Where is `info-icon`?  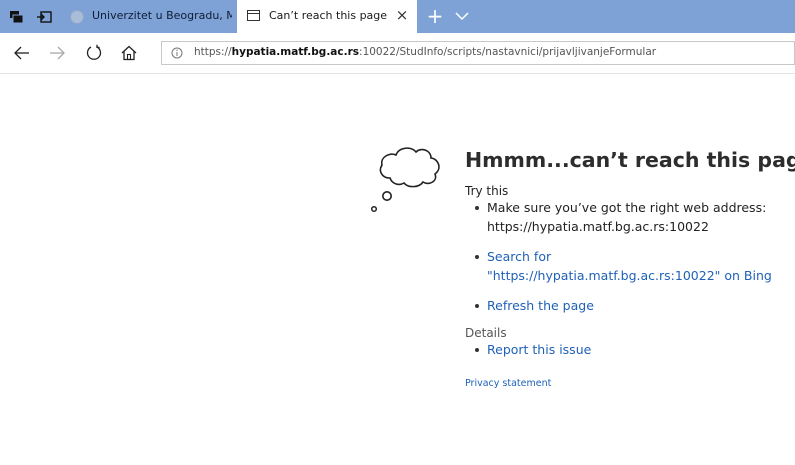 info-icon is located at coordinates (177, 53).